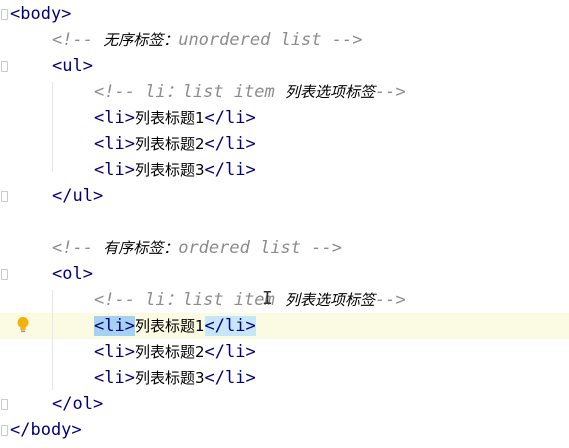 The image size is (569, 448). Describe the element at coordinates (267, 298) in the screenshot. I see `text-cursor-icon: I` at that location.